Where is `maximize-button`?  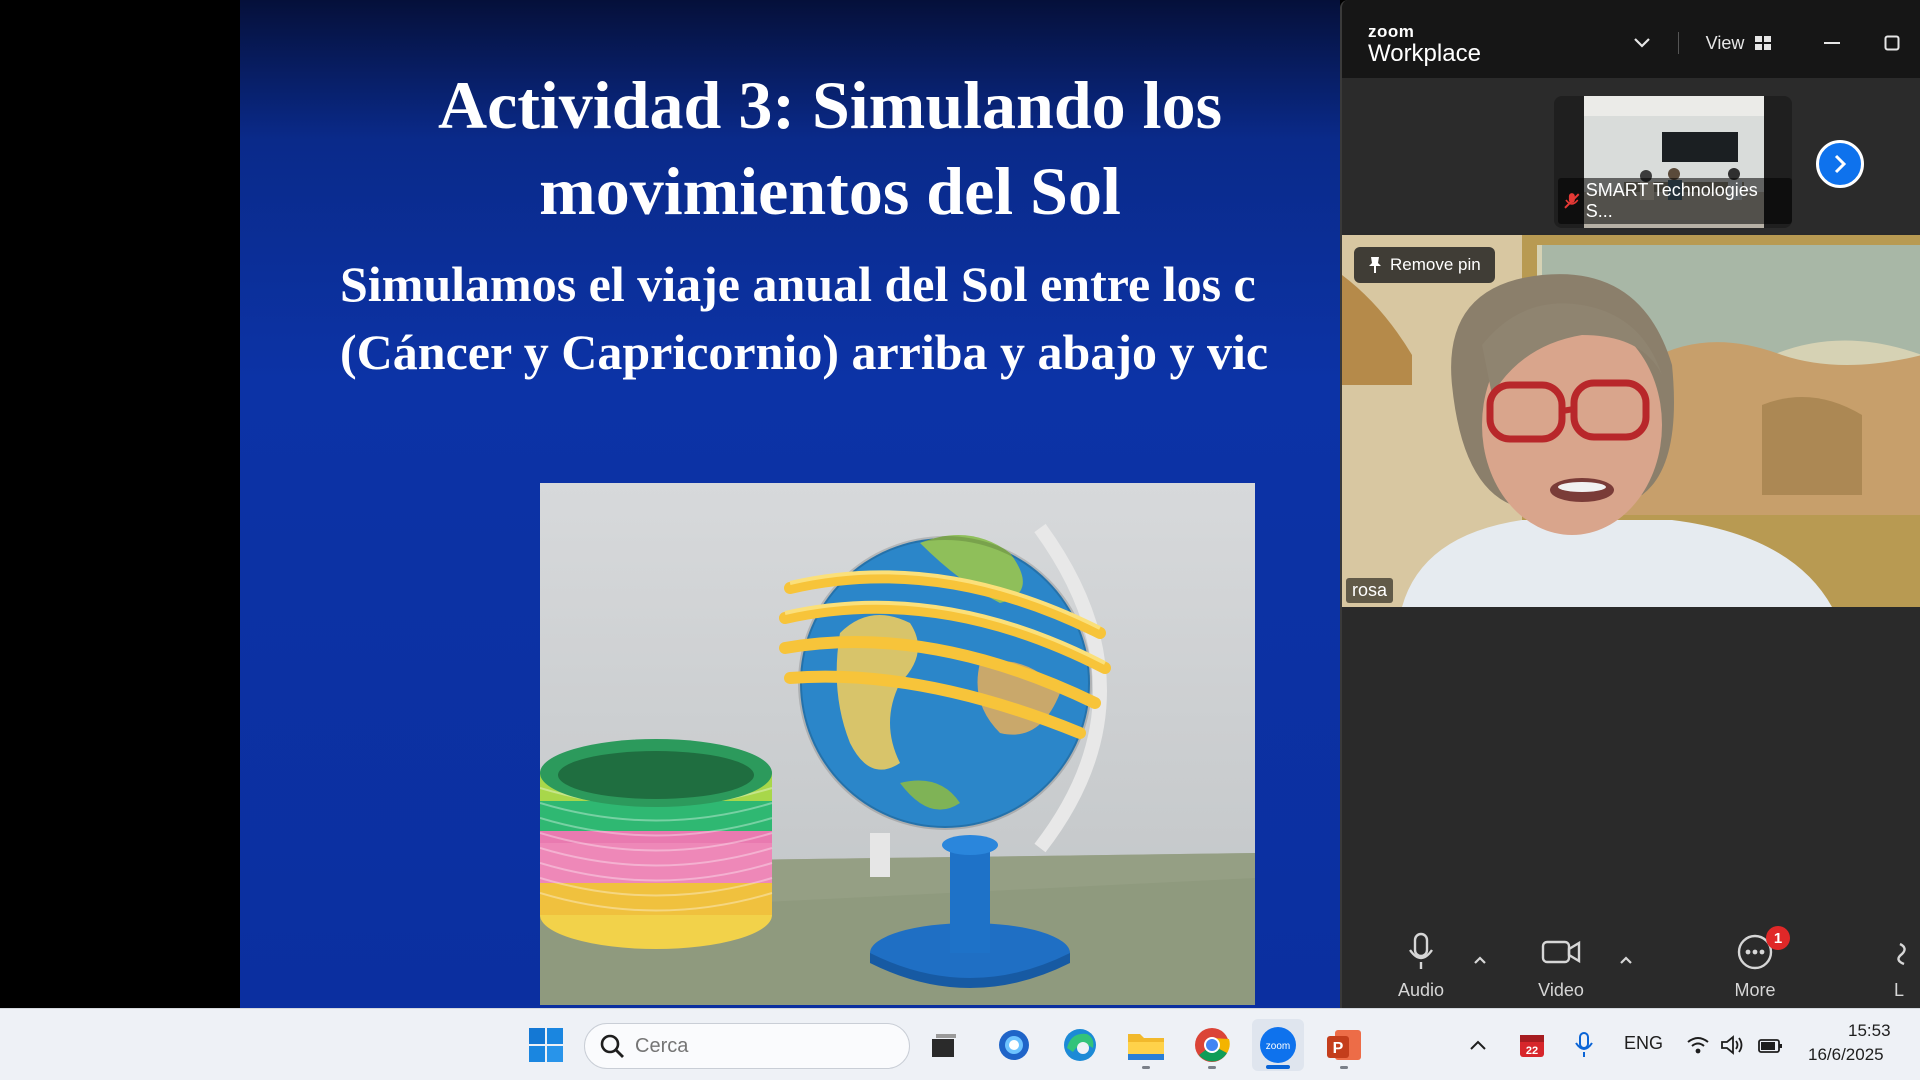 maximize-button is located at coordinates (1892, 43).